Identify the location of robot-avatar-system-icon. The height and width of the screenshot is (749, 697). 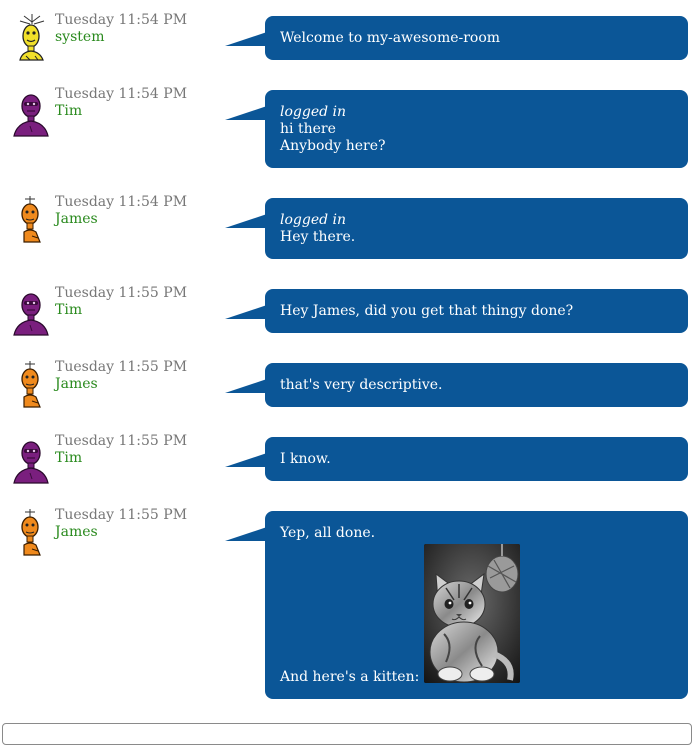
(32, 37).